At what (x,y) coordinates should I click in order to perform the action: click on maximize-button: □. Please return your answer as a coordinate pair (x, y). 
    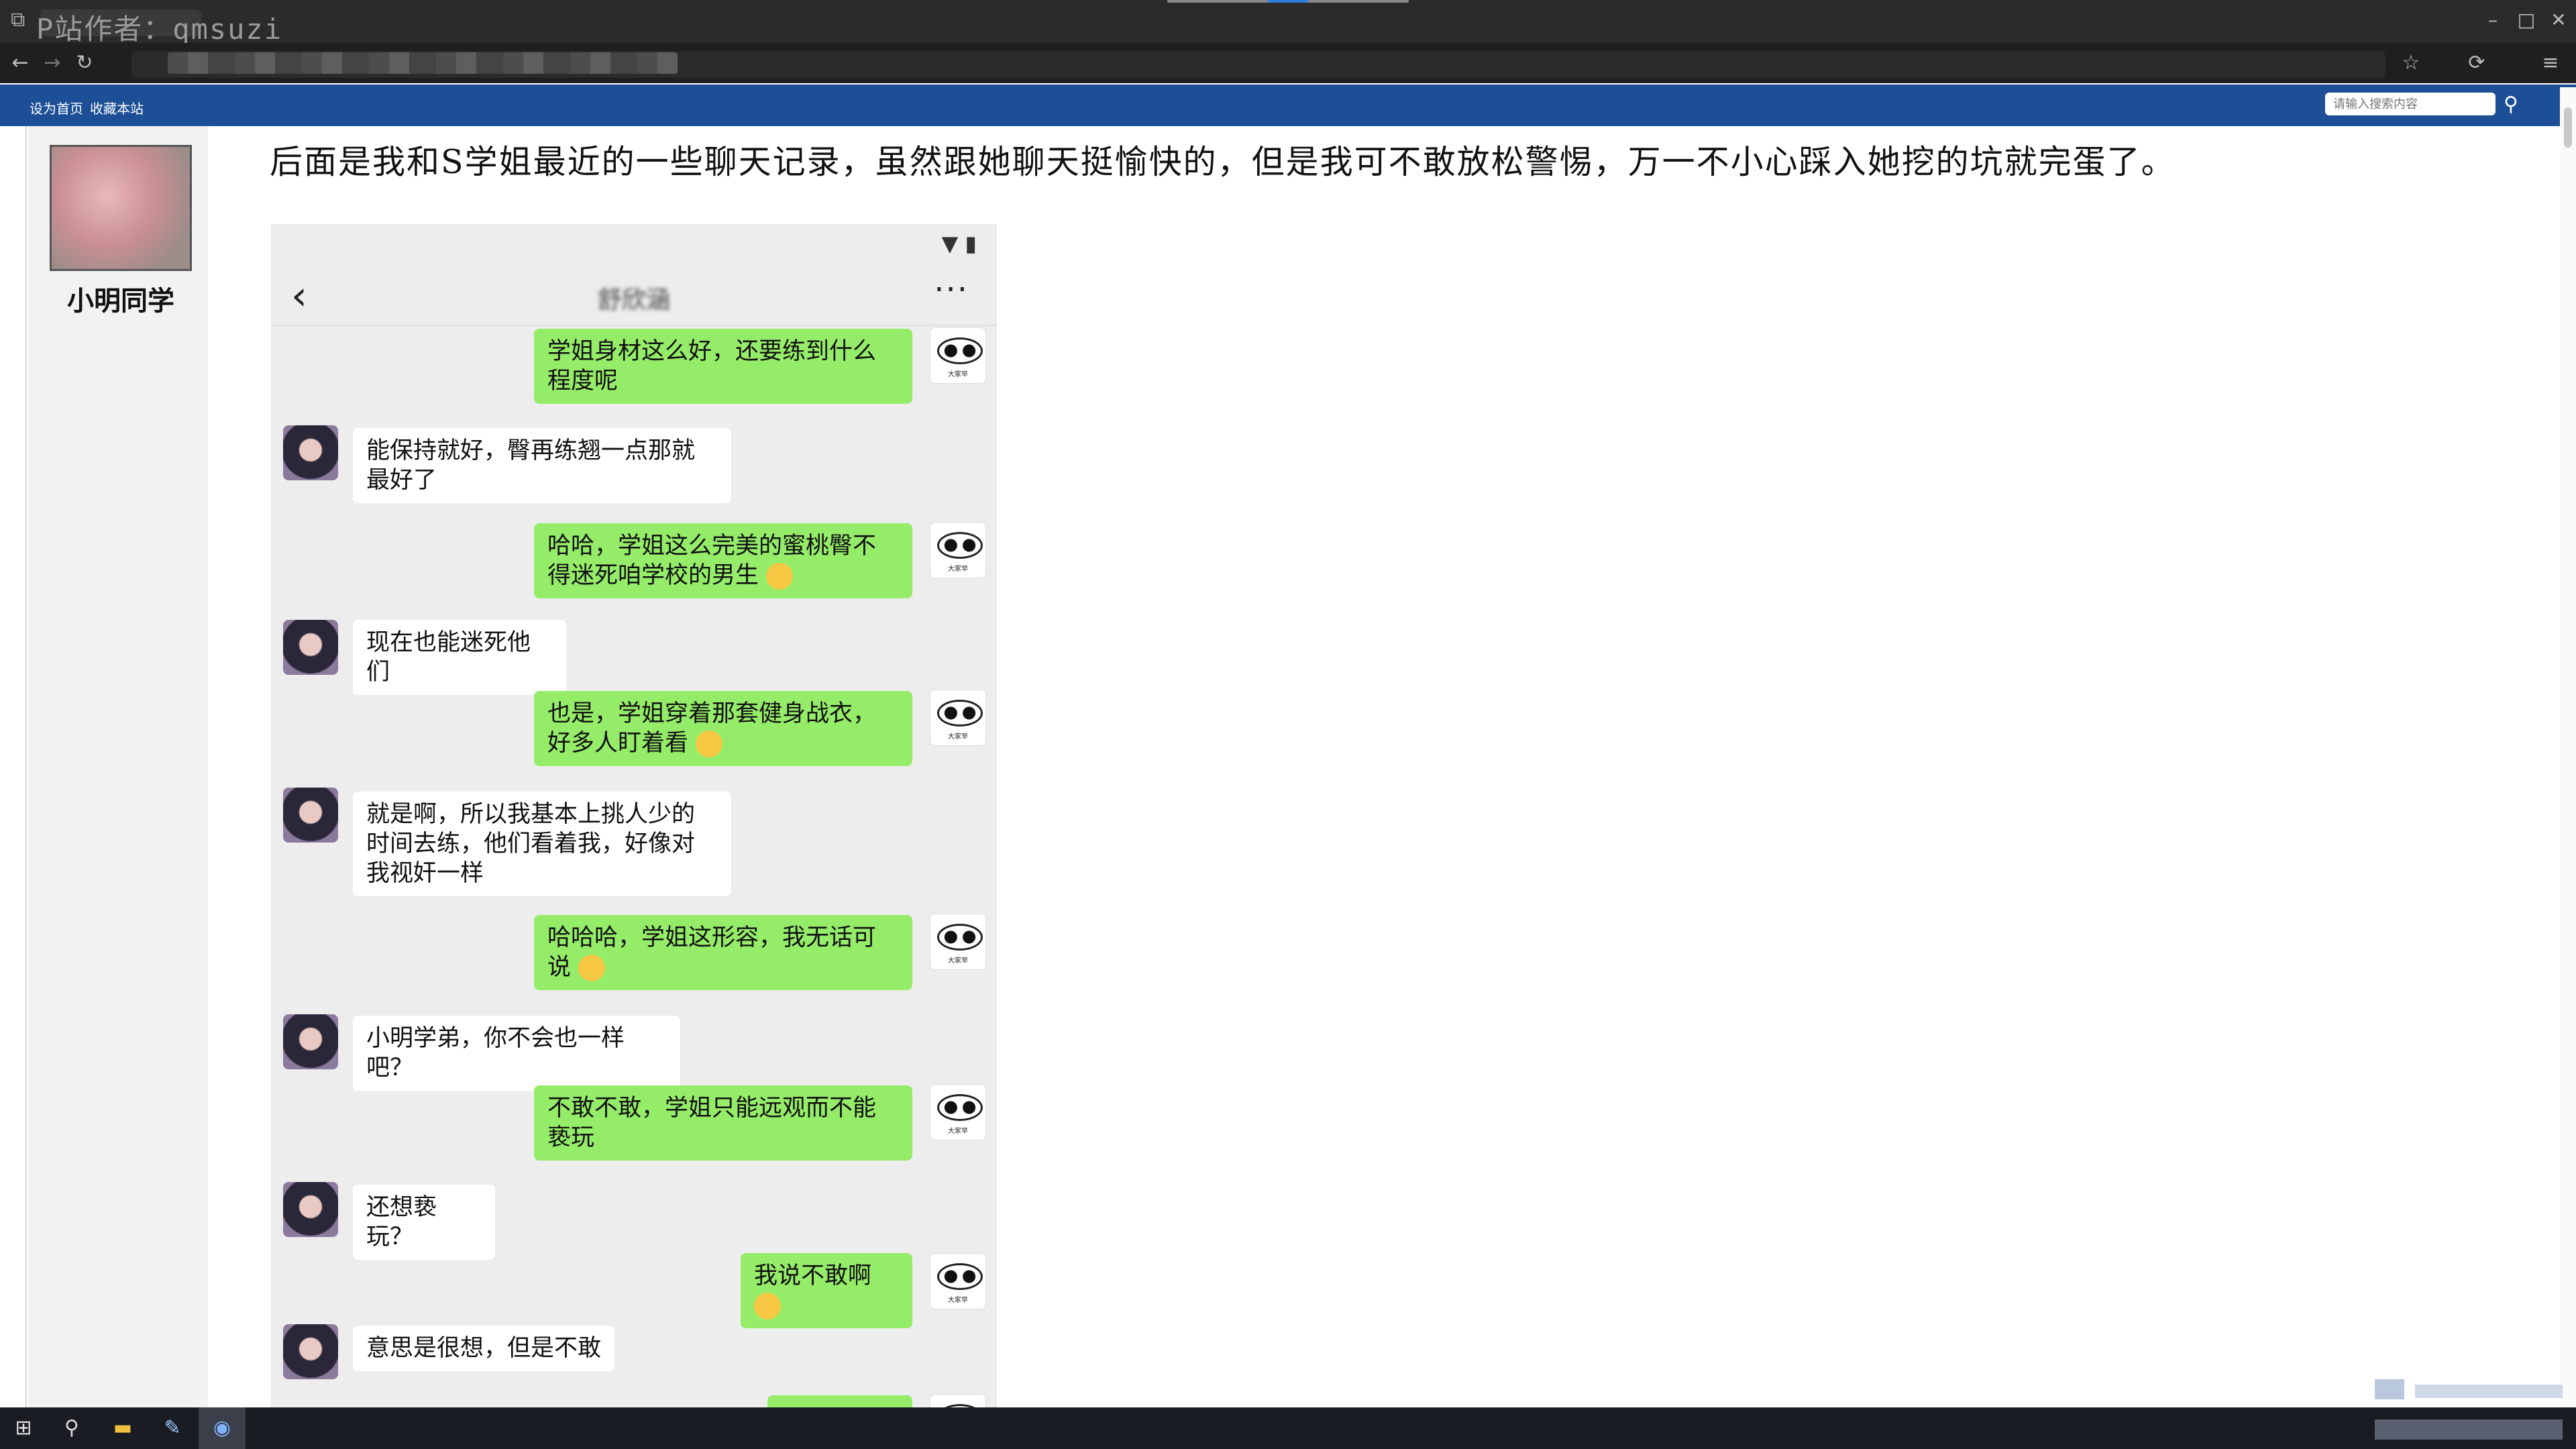
    Looking at the image, I should click on (2526, 20).